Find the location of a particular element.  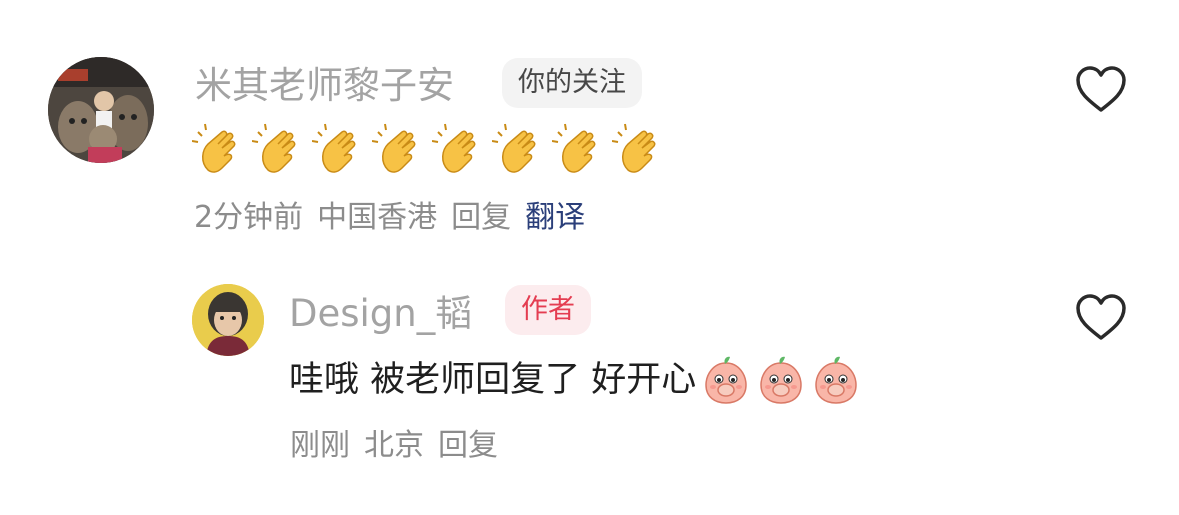

reply-time: 刚刚 is located at coordinates (320, 445).